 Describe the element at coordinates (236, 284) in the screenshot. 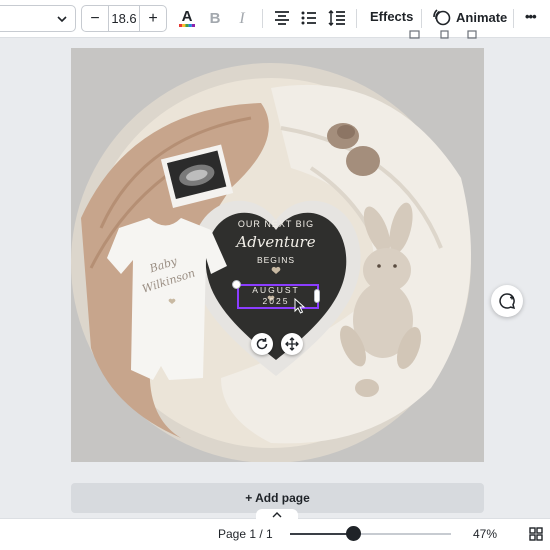

I see `resize-handle-left` at that location.